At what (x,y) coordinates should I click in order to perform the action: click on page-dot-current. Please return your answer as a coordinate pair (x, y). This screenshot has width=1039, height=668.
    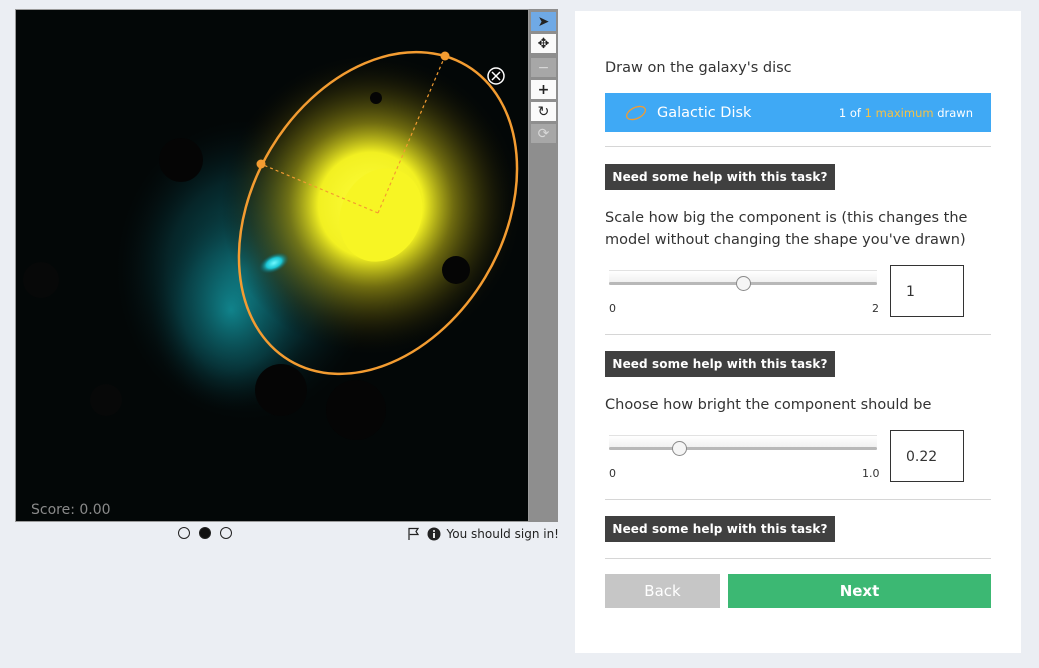
    Looking at the image, I should click on (205, 533).